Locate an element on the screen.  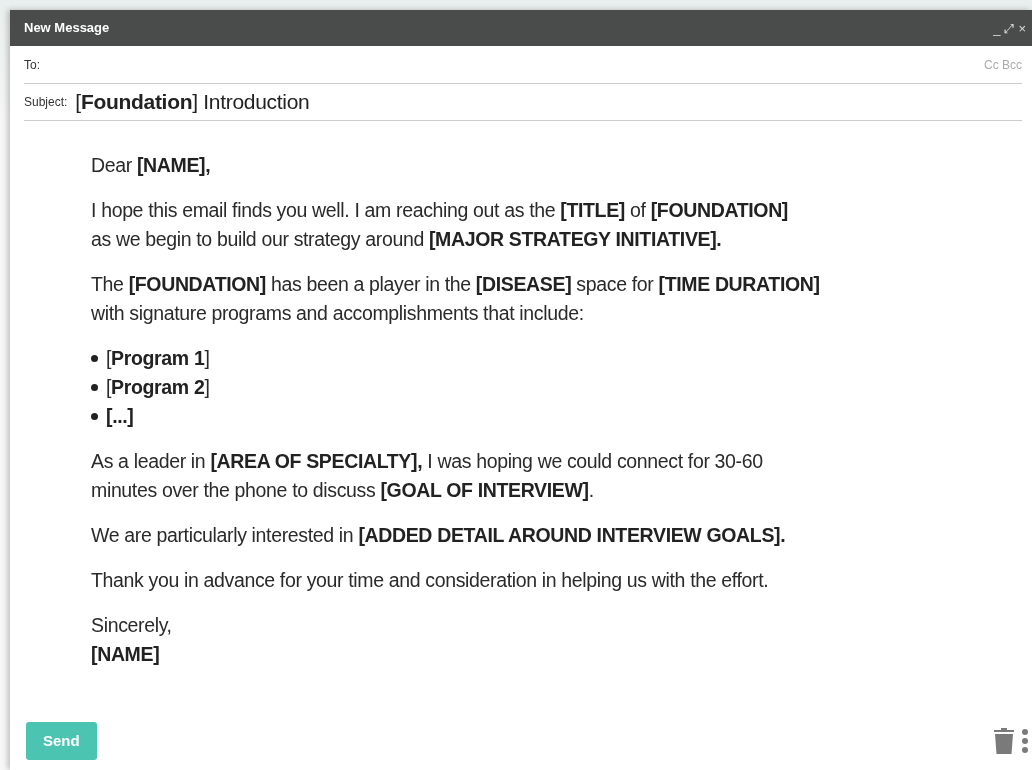
list-item: [Program 2] is located at coordinates (158, 387).